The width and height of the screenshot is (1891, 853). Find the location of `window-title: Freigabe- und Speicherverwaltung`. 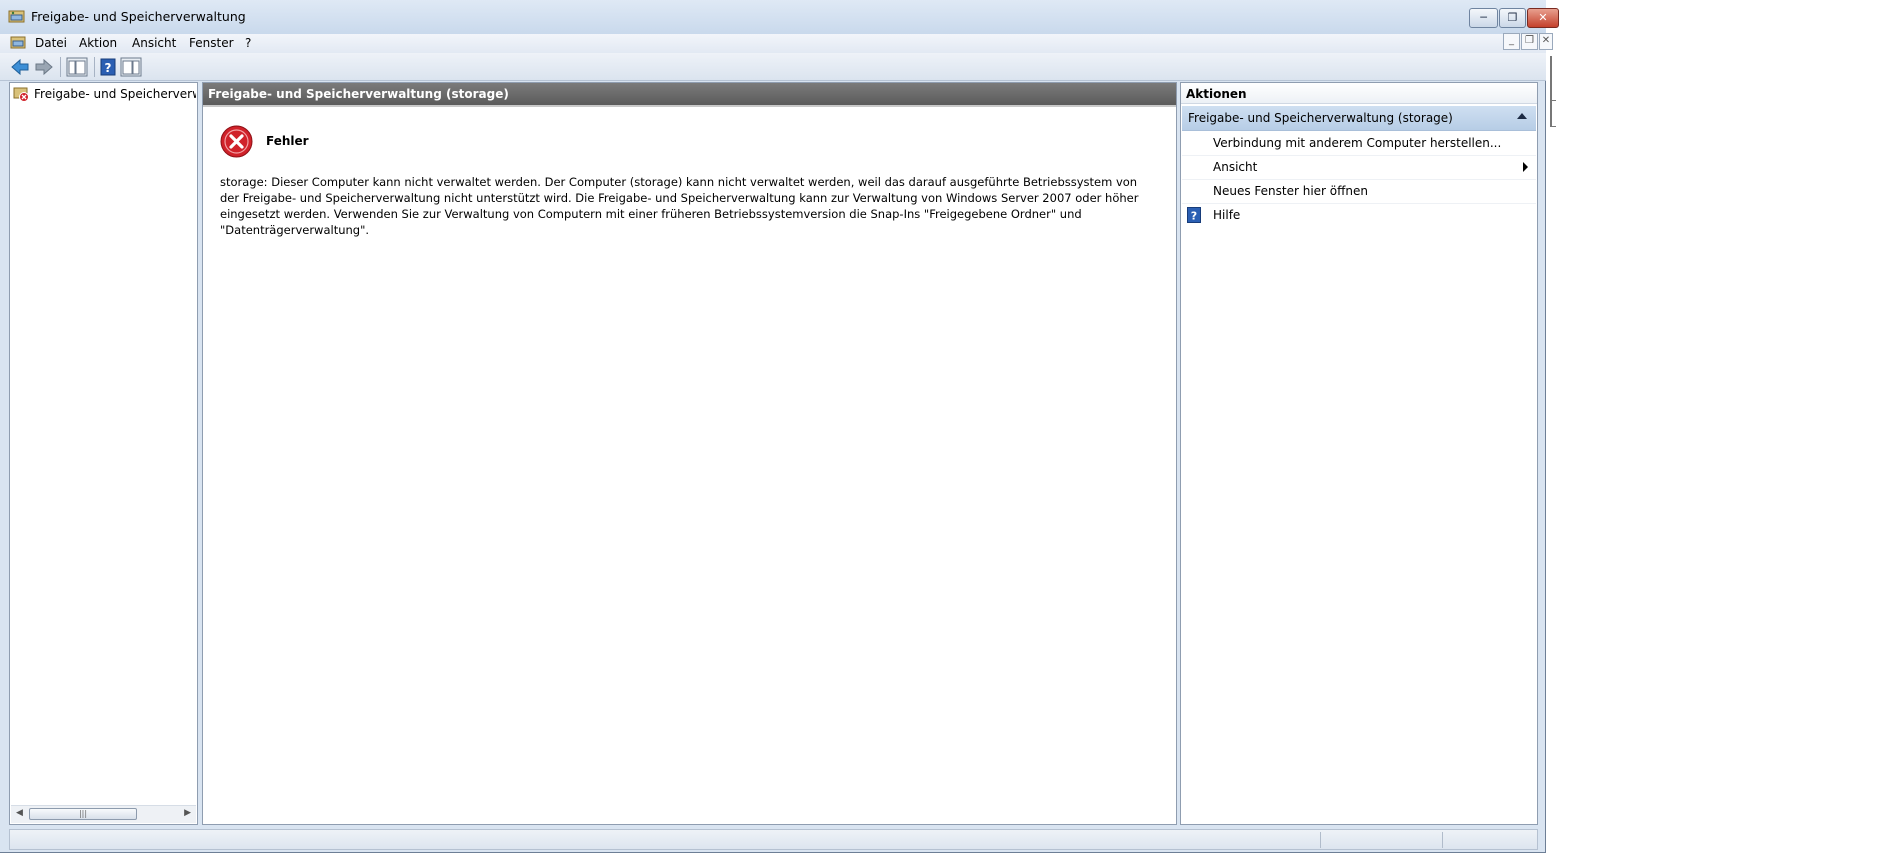

window-title: Freigabe- und Speicherverwaltung is located at coordinates (138, 16).